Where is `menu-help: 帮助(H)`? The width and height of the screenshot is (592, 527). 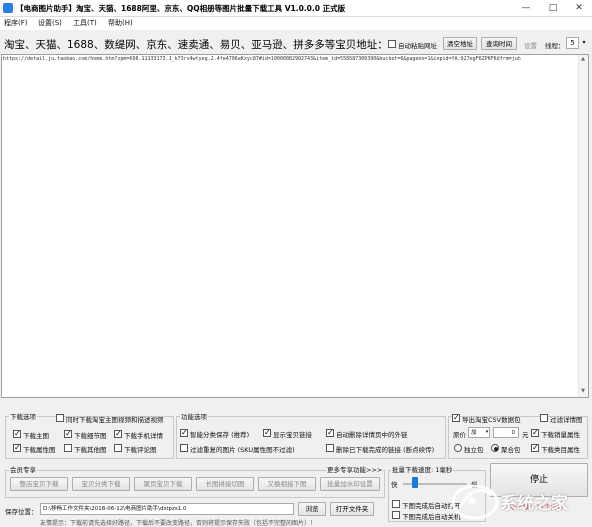 menu-help: 帮助(H) is located at coordinates (120, 23).